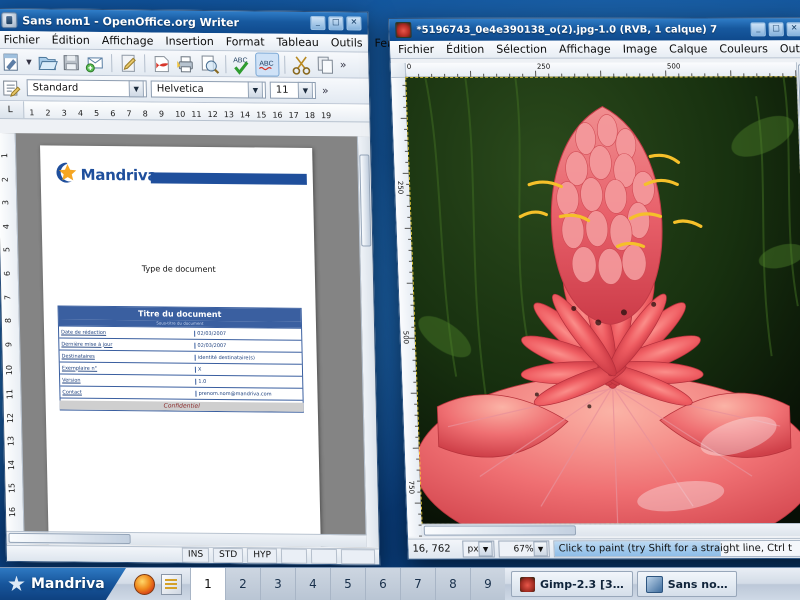  Describe the element at coordinates (46, 62) in the screenshot. I see `open-icon` at that location.